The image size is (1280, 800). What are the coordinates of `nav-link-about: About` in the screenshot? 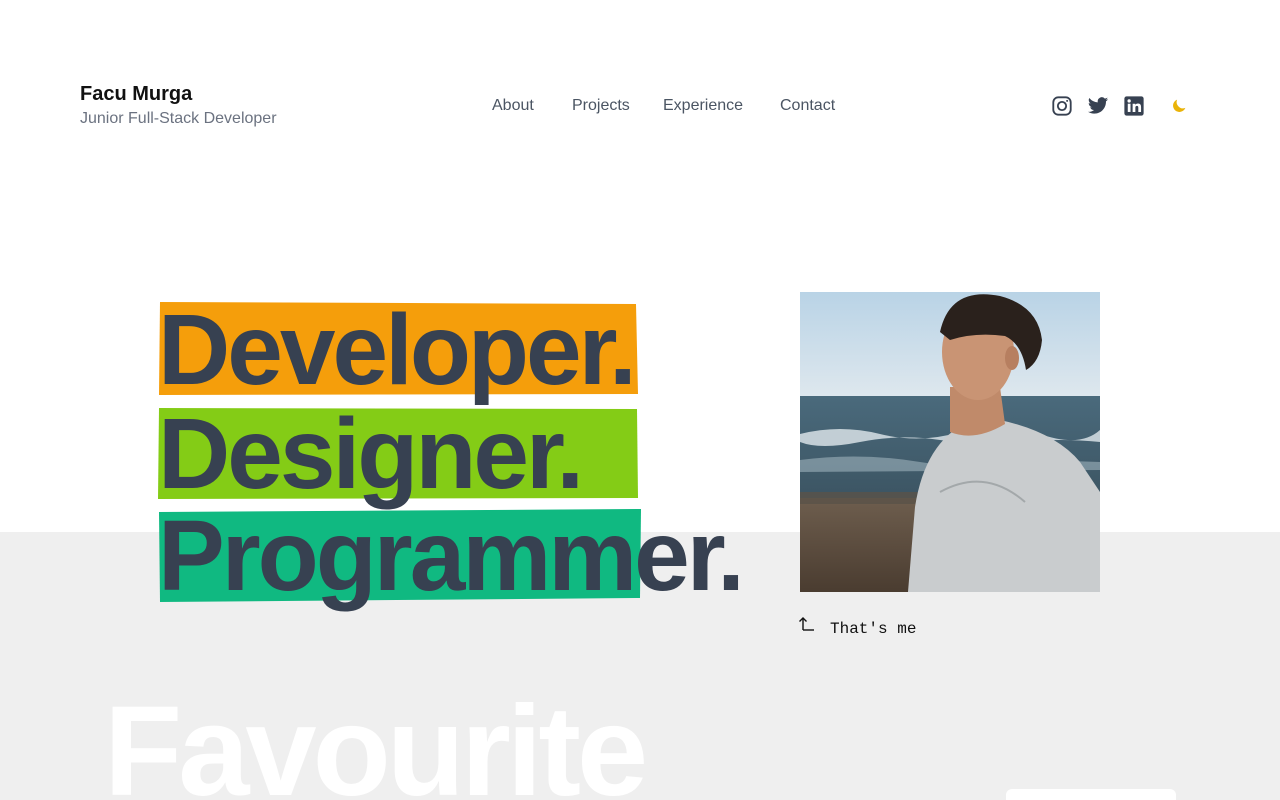 It's located at (513, 106).